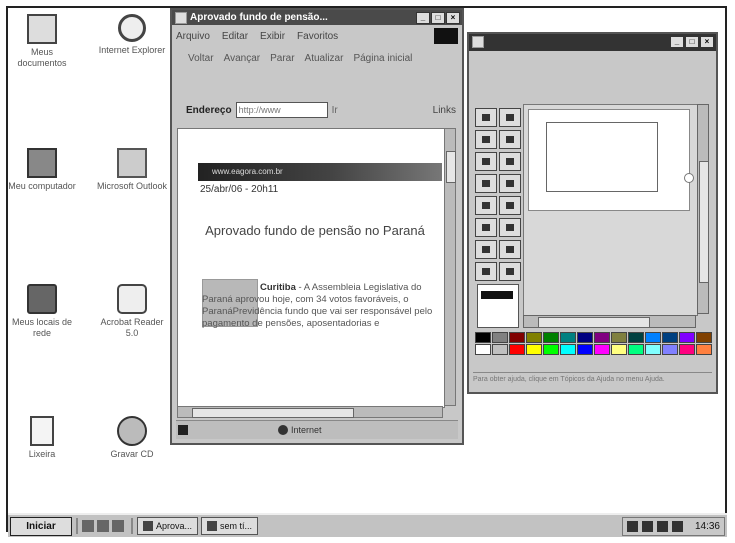 The image size is (735, 543). I want to click on start-button: Iniciar, so click(41, 526).